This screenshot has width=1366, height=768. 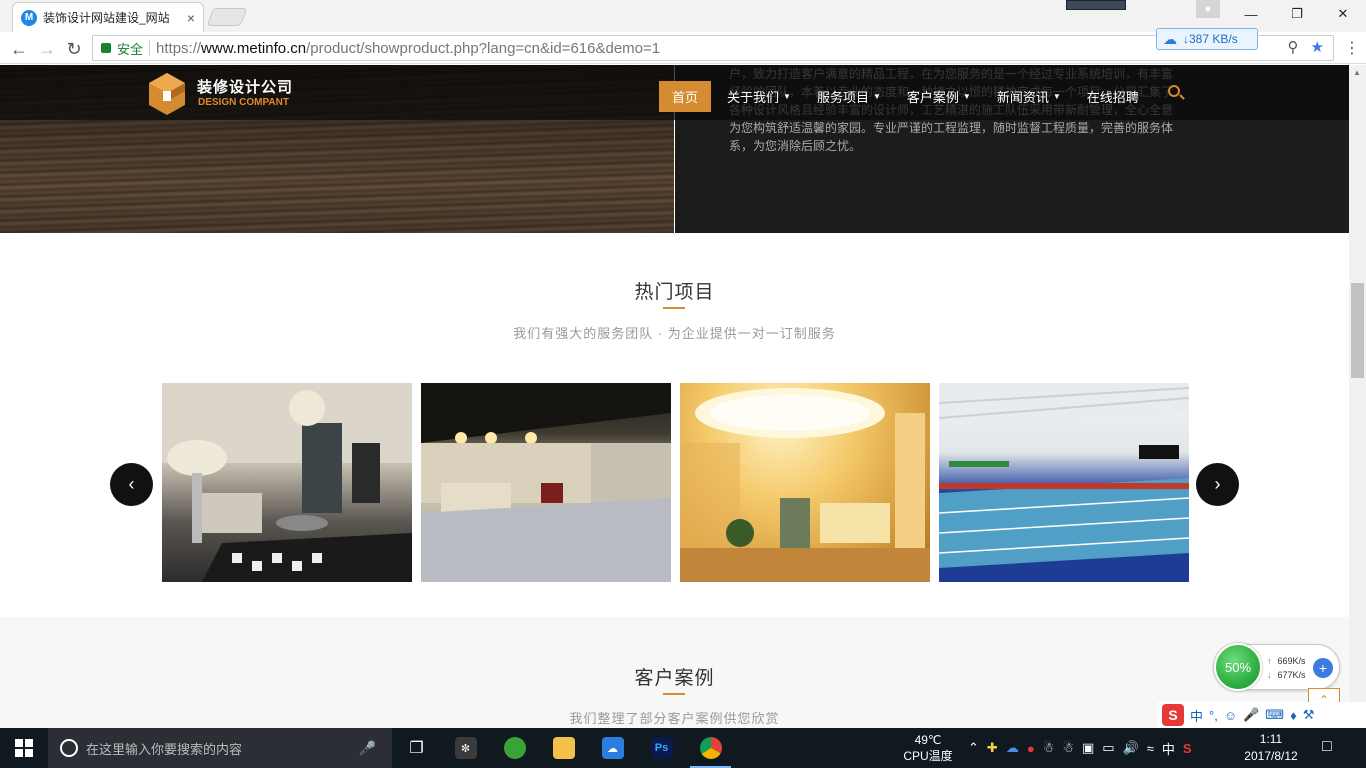 I want to click on system-clock: 1:11 2017/8/12, so click(x=1271, y=748).